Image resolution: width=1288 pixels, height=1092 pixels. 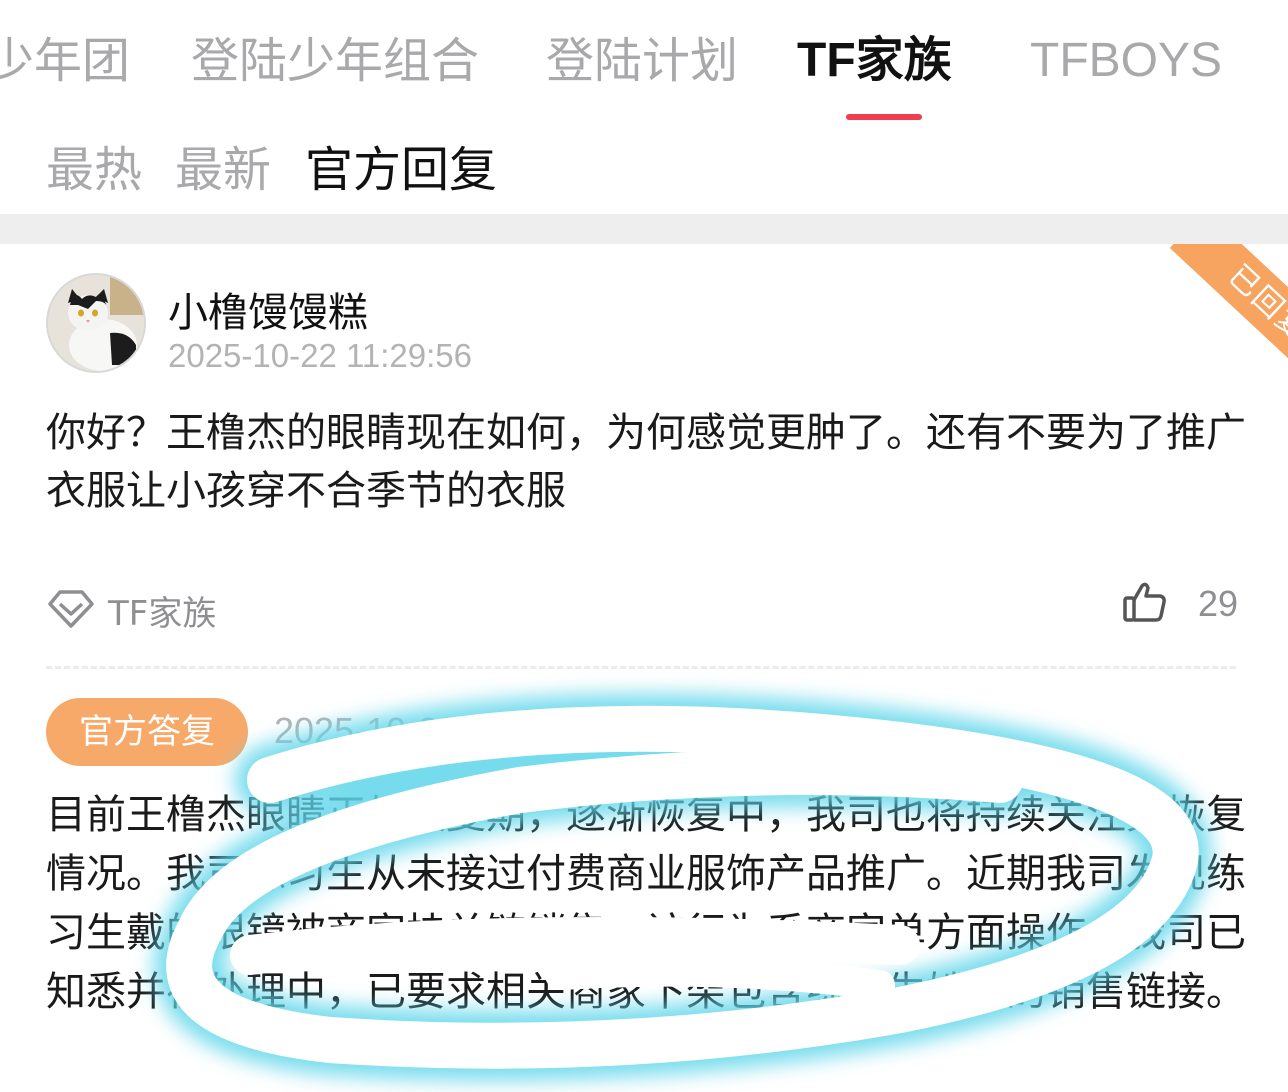 I want to click on sort-official-reply: 官方回复, so click(x=401, y=170).